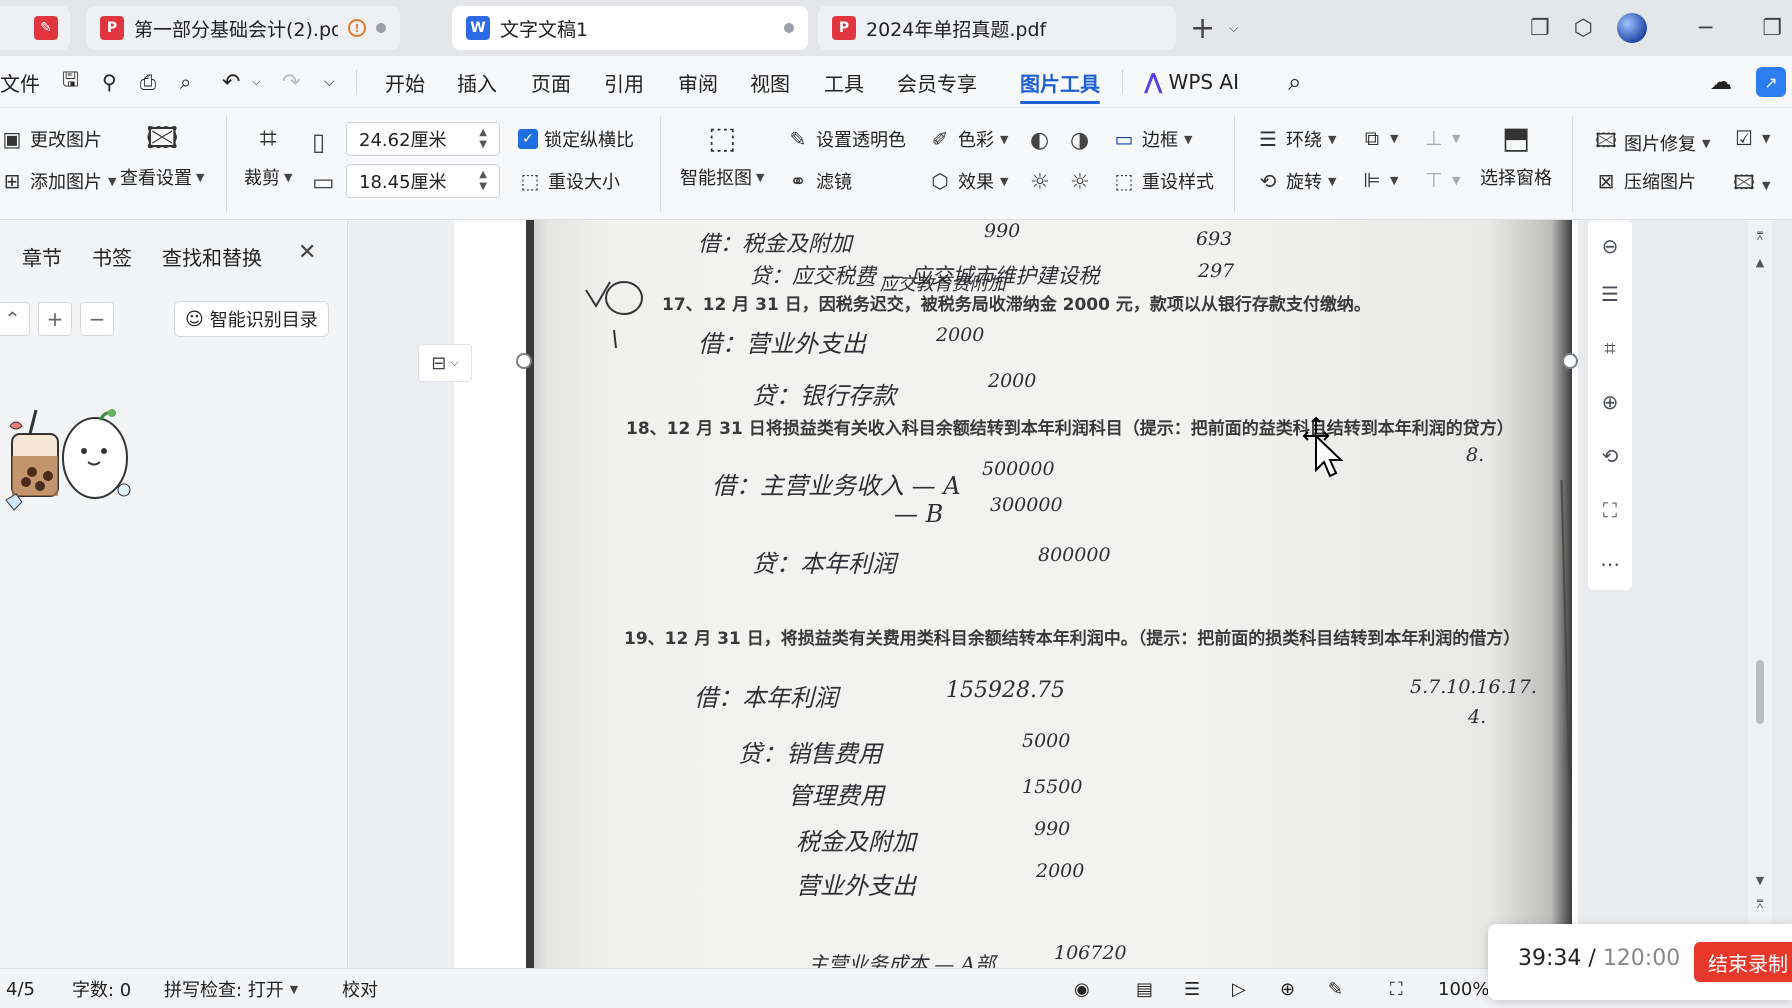 This screenshot has height=1008, width=1792. Describe the element at coordinates (846, 139) in the screenshot. I see `set-transparent-button: ✎ 设置透明色` at that location.